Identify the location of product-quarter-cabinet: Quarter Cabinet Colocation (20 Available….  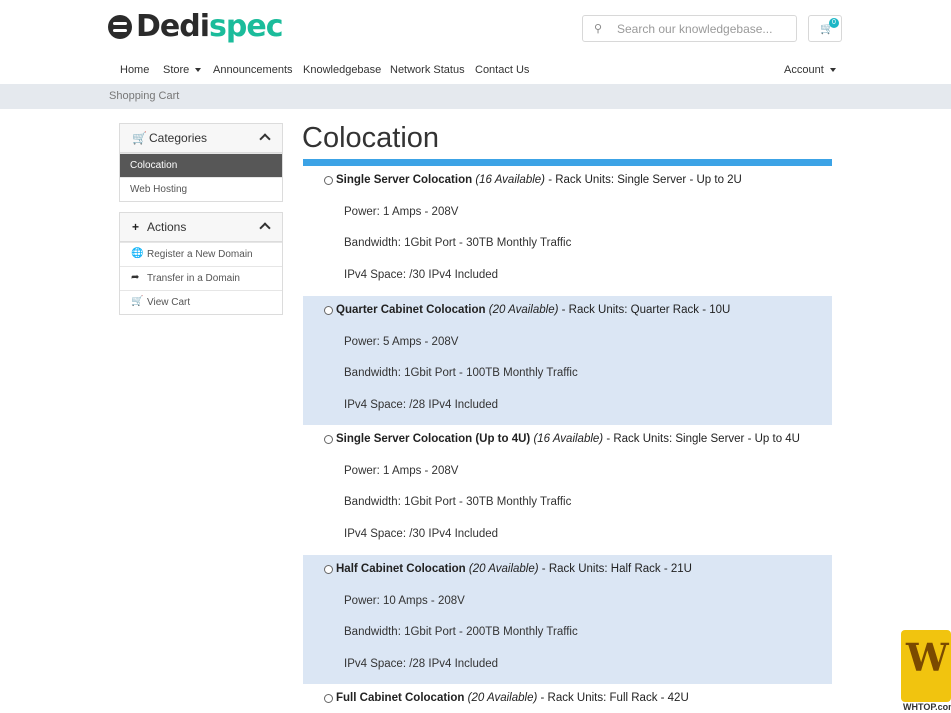
(567, 360).